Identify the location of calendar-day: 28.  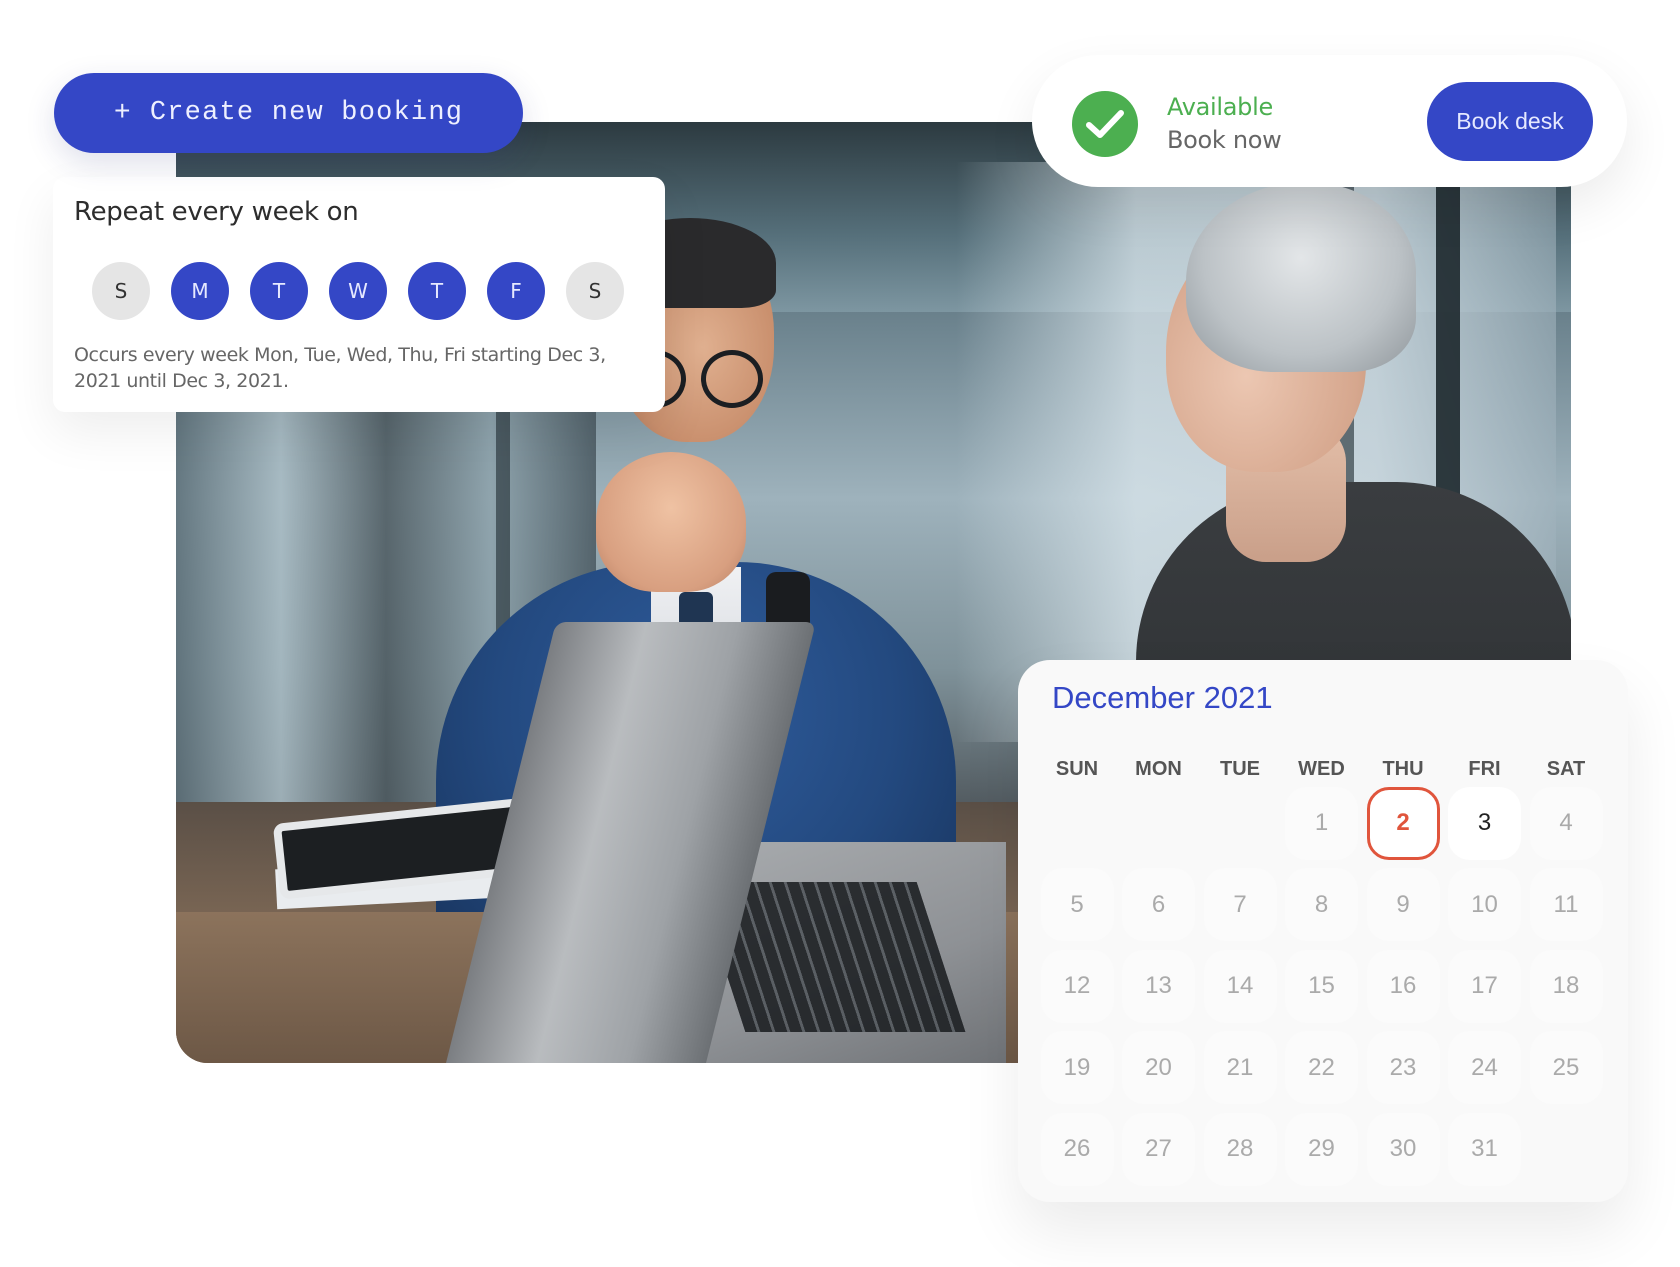
(1240, 1149).